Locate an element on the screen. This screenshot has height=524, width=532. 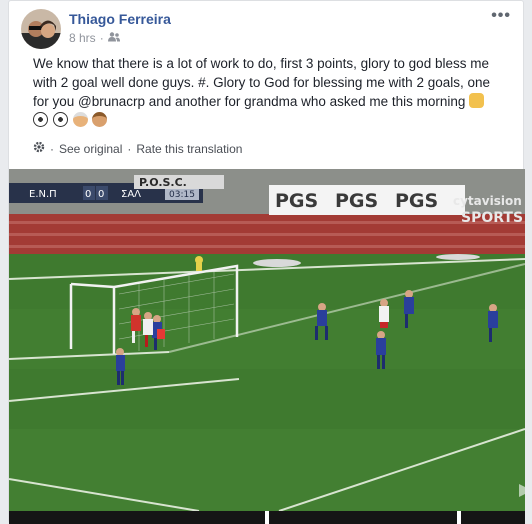
friends-icon is located at coordinates (113, 38).